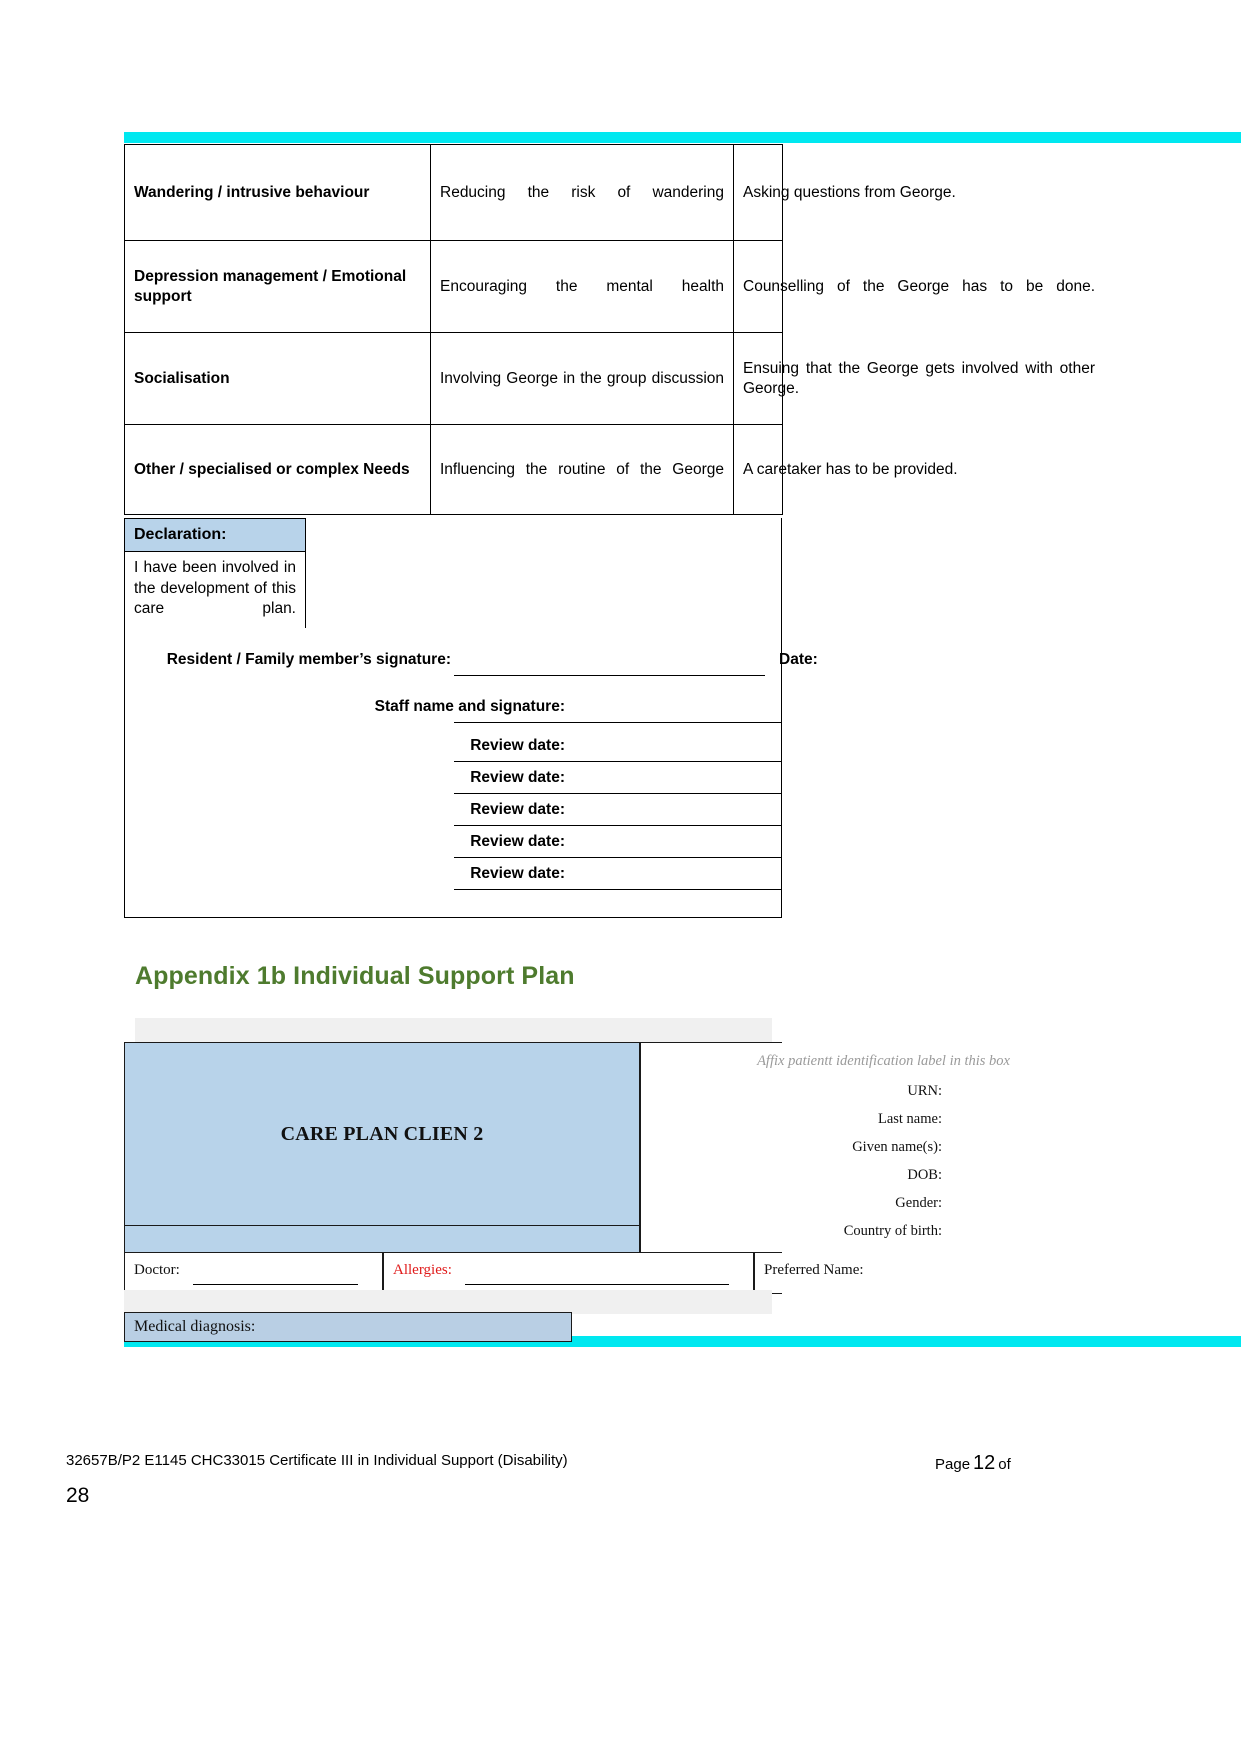 The height and width of the screenshot is (1754, 1241). Describe the element at coordinates (448, 1302) in the screenshot. I see `grey-divider-band-mid` at that location.